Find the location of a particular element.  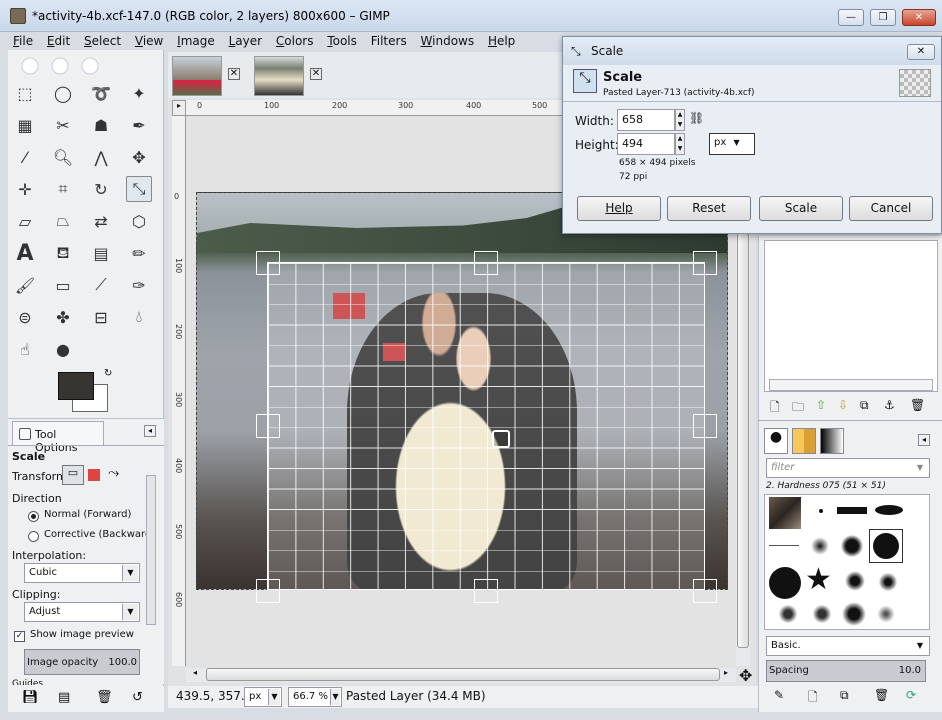

smudge-icon: ☝ is located at coordinates (25, 349).